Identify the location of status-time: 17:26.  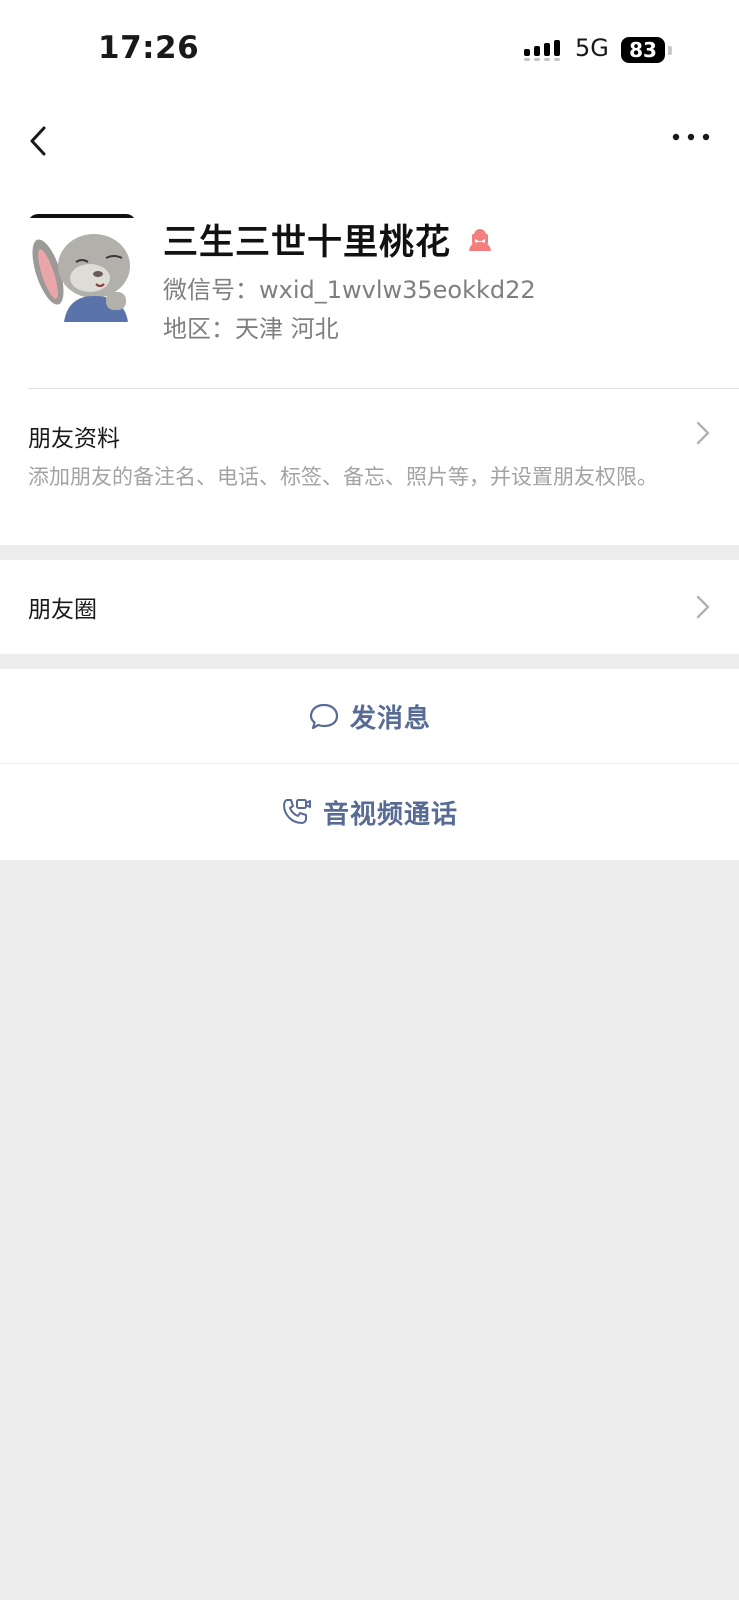
(149, 48).